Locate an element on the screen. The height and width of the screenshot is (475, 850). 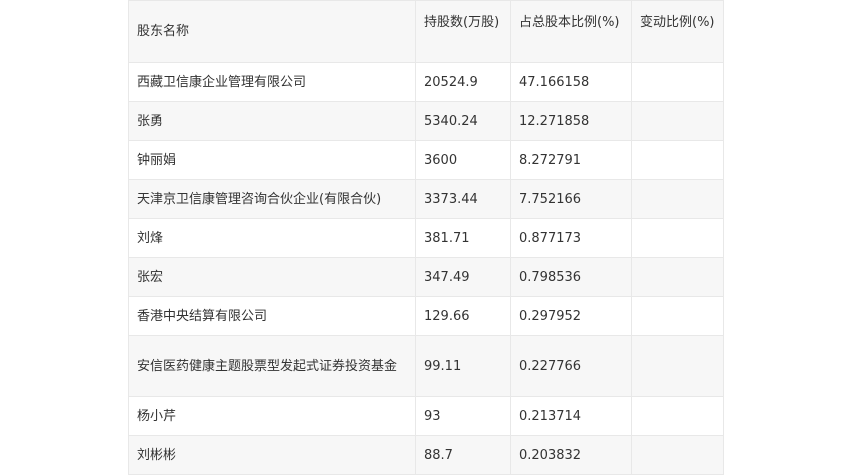
cell-shareholder-name: 钟丽娟 is located at coordinates (272, 160).